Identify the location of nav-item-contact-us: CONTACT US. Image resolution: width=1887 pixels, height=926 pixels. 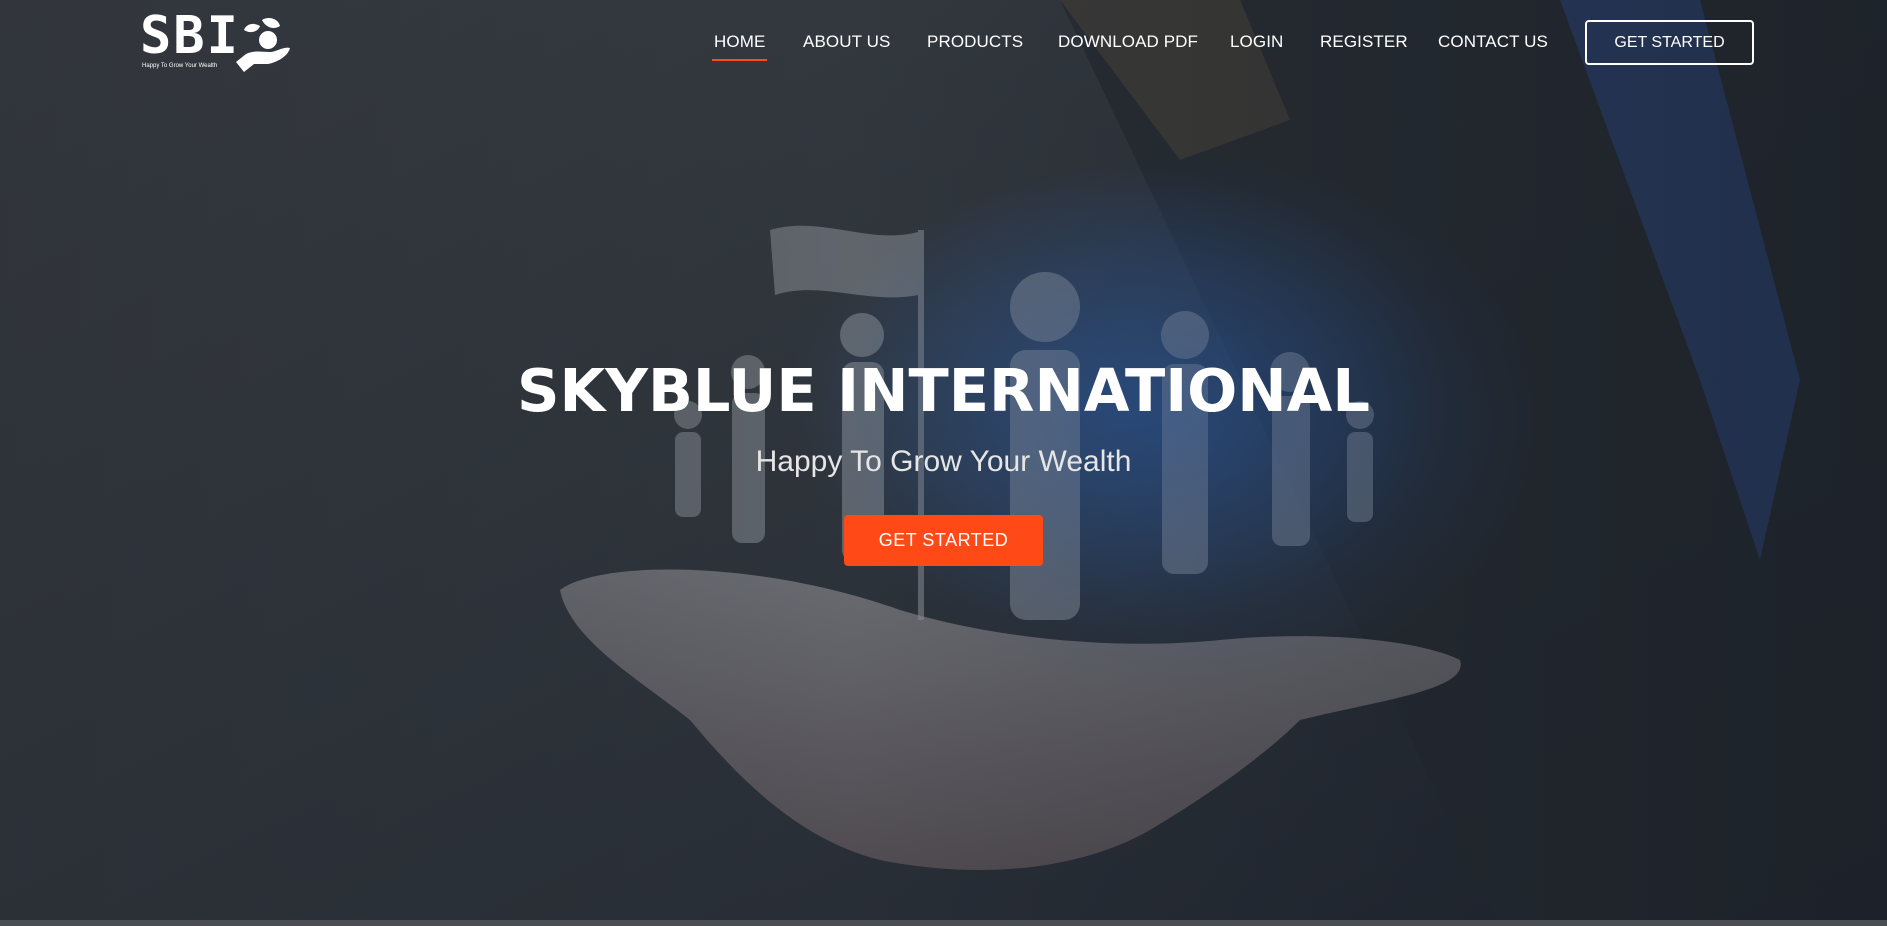
(1493, 42).